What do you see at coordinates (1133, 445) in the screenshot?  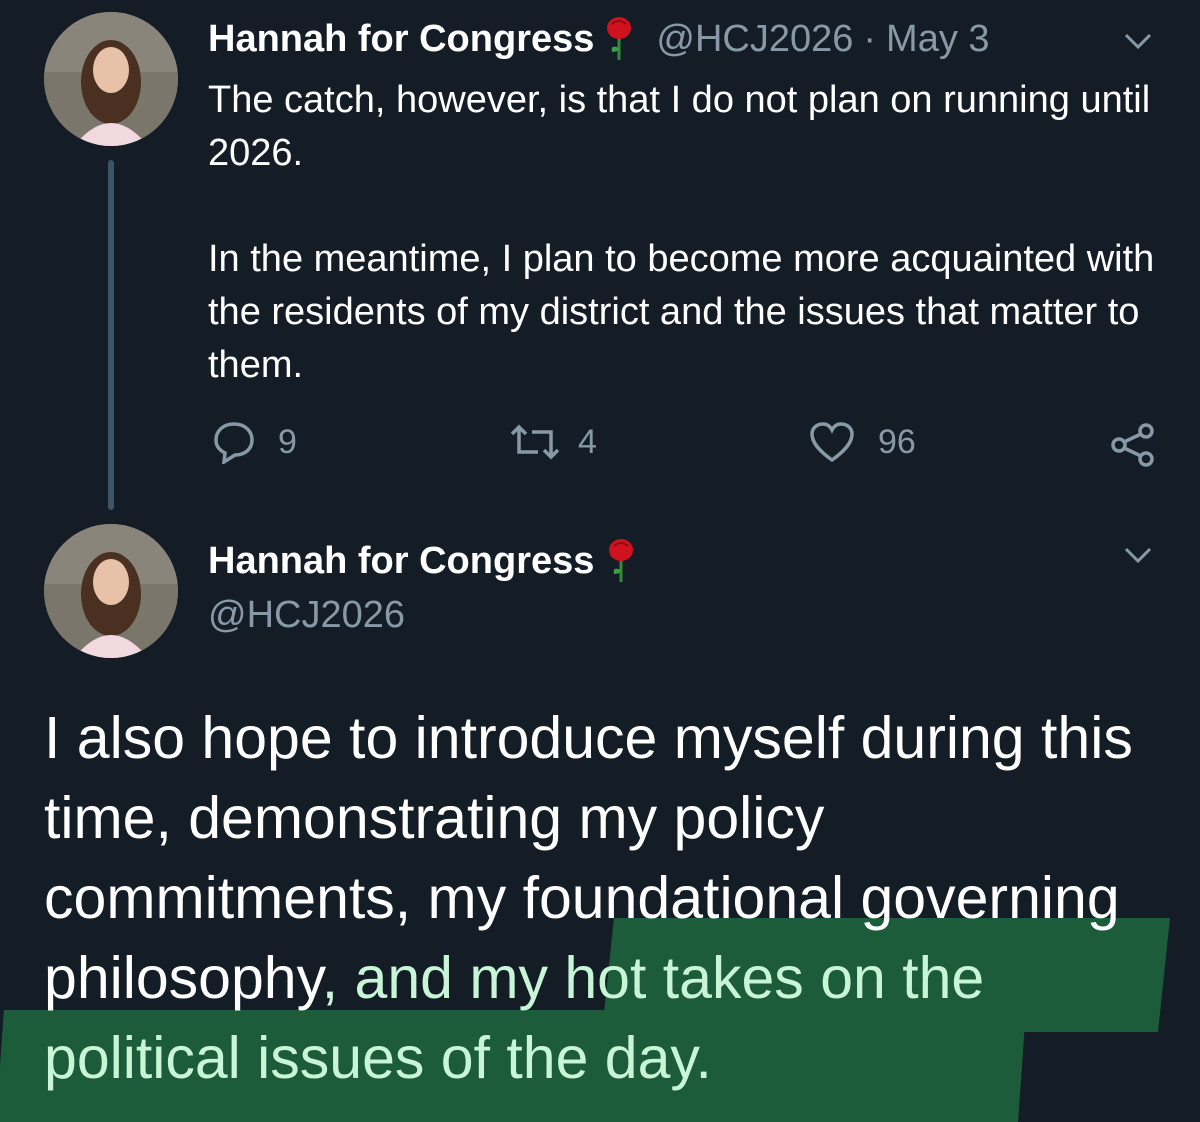 I see `share-icon` at bounding box center [1133, 445].